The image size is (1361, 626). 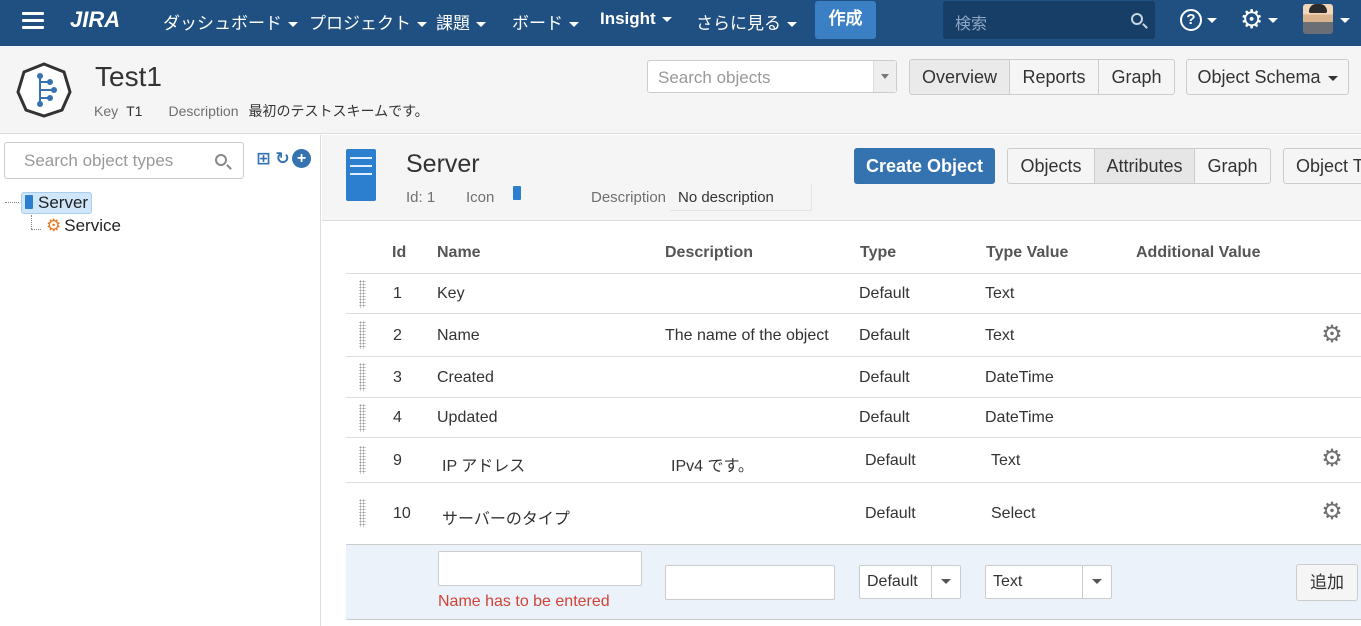 What do you see at coordinates (709, 252) in the screenshot?
I see `column-header: Description` at bounding box center [709, 252].